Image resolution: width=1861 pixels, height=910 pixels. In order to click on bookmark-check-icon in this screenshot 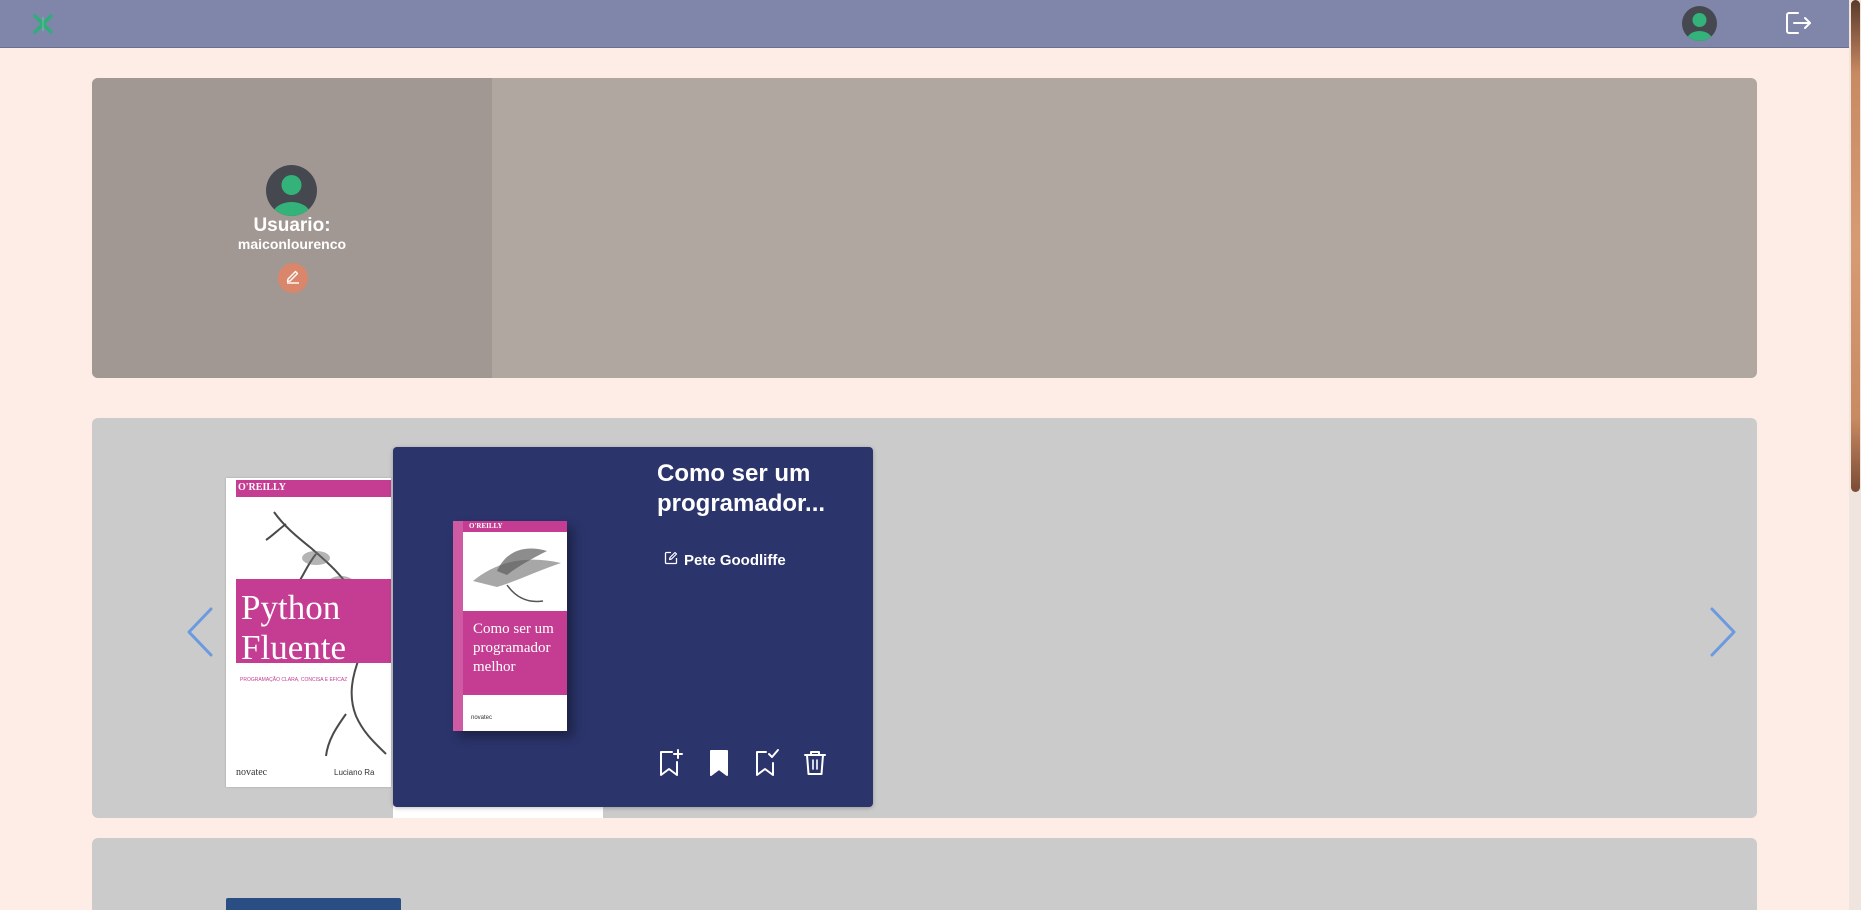, I will do `click(767, 765)`.